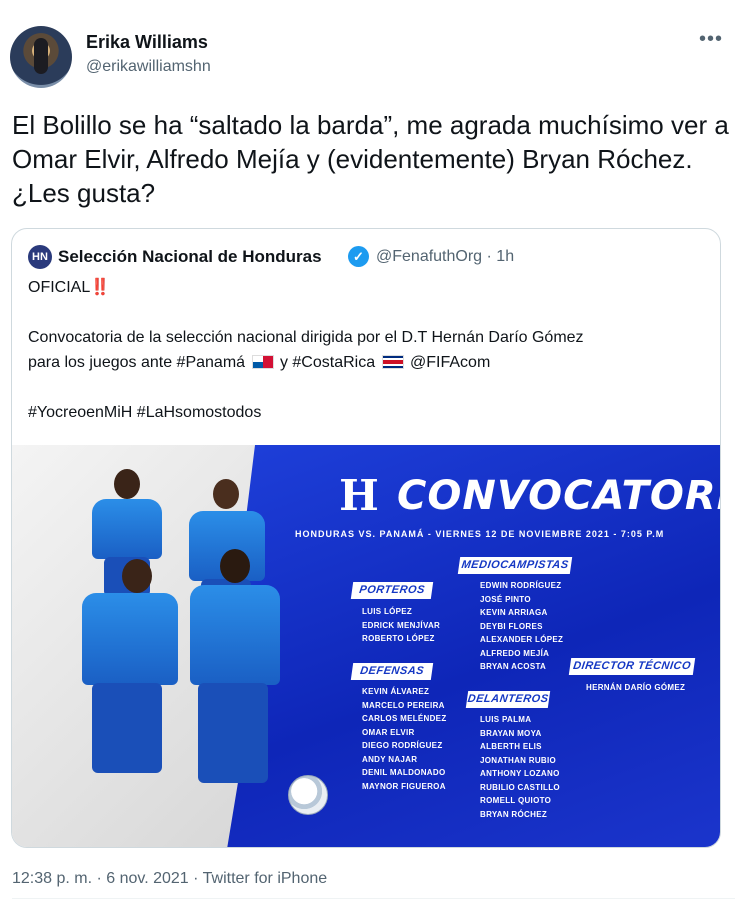 The width and height of the screenshot is (747, 900). Describe the element at coordinates (387, 611) in the screenshot. I see `player-name: LUIS LÓPEZ` at that location.